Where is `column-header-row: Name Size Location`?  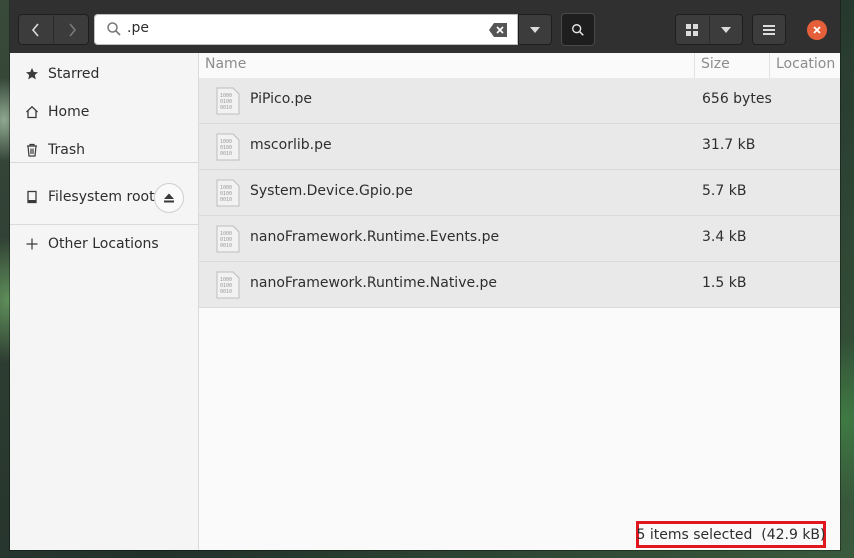 column-header-row: Name Size Location is located at coordinates (519, 66).